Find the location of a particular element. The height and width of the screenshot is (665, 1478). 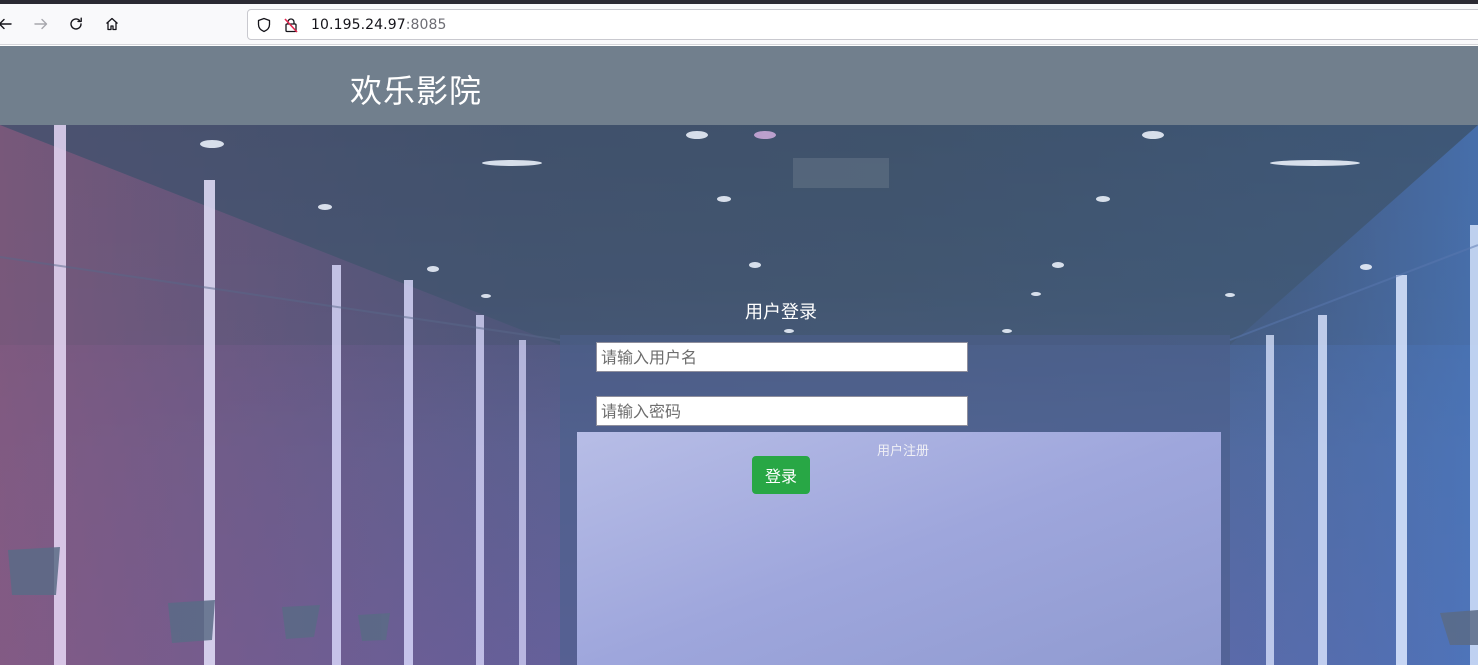

reload-button is located at coordinates (76, 24).